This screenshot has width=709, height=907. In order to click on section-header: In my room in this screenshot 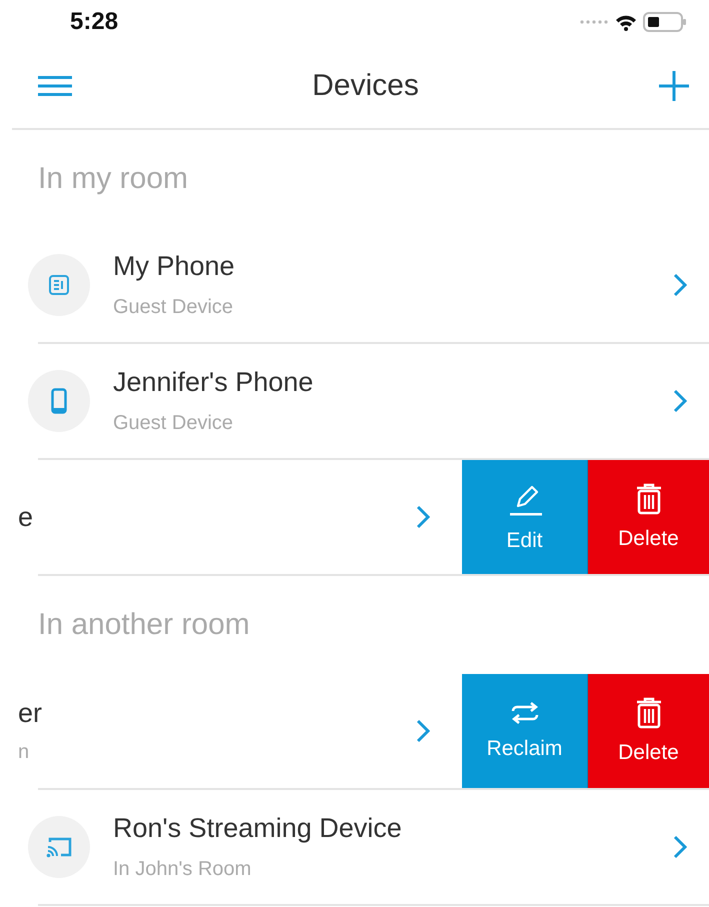, I will do `click(113, 179)`.